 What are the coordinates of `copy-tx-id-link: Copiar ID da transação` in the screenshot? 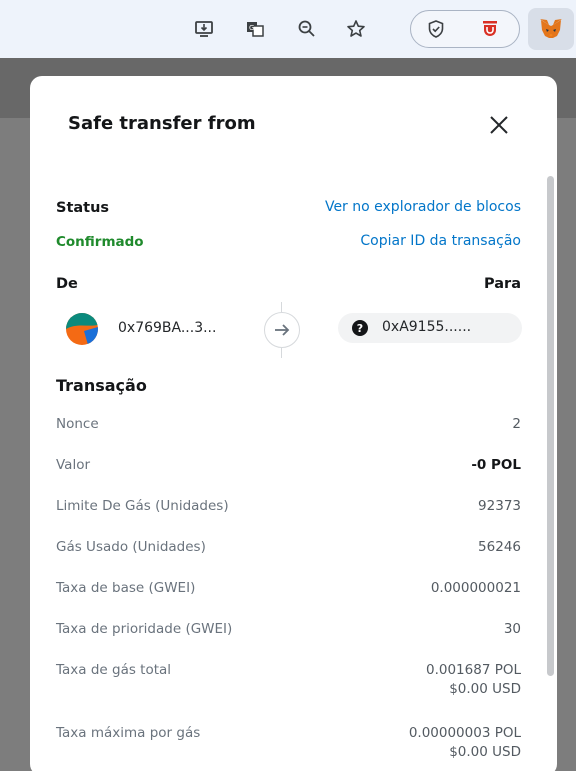 It's located at (440, 241).